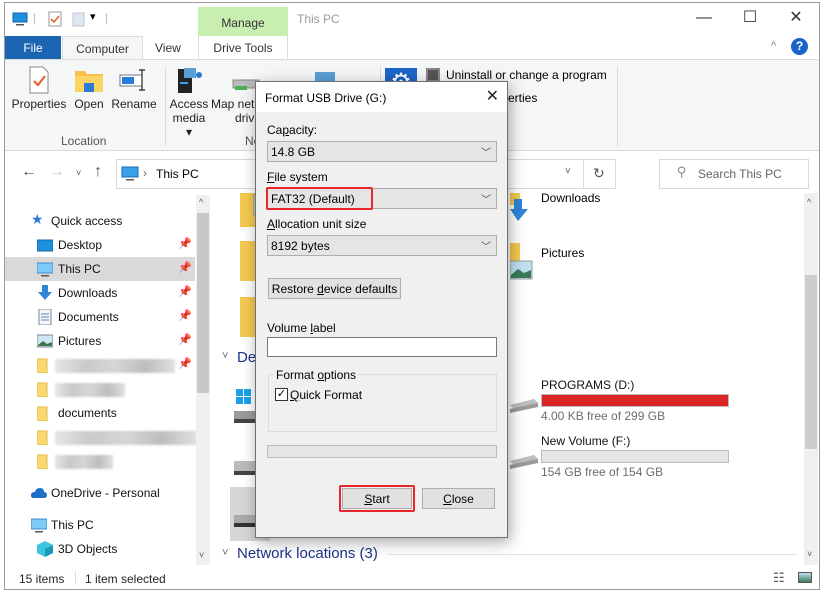 The image size is (824, 594). What do you see at coordinates (100, 525) in the screenshot?
I see `nav-this-pc: This PC` at bounding box center [100, 525].